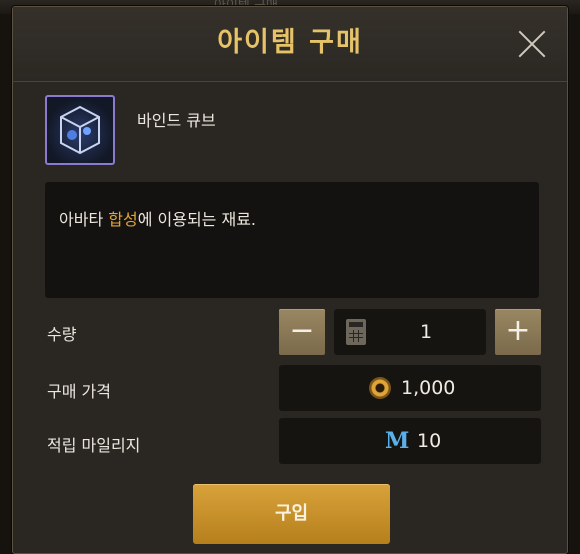  I want to click on dialog-header: 아이템 구매, so click(290, 44).